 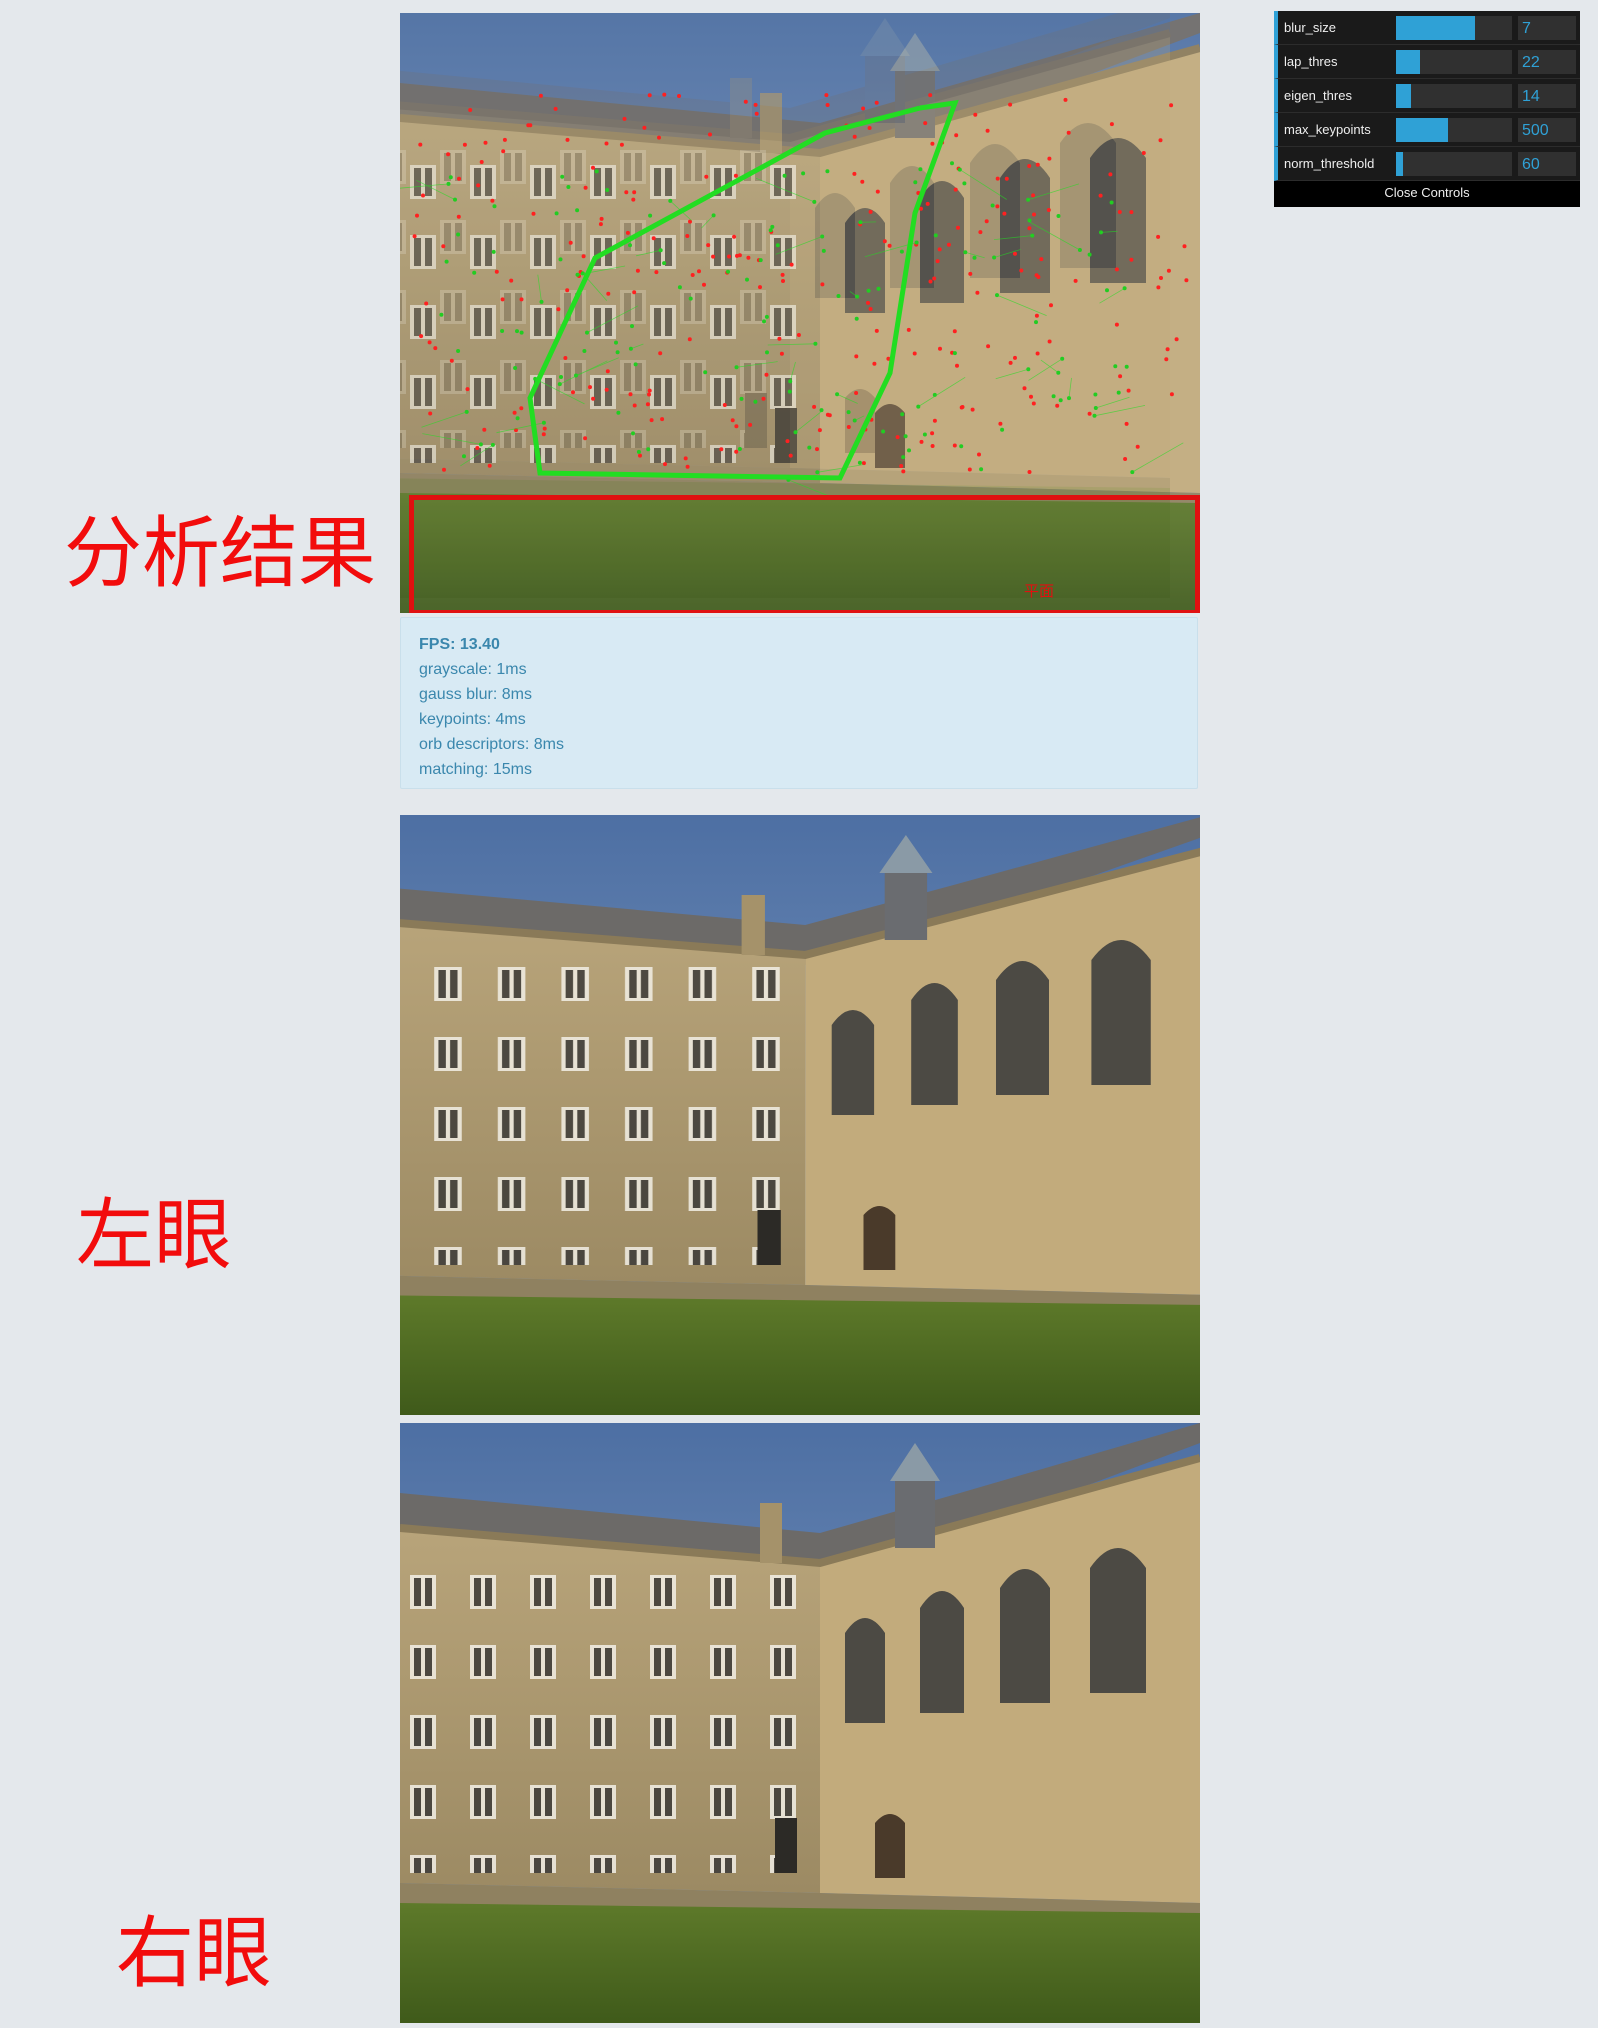 What do you see at coordinates (1547, 28) in the screenshot?
I see `value-field: 7` at bounding box center [1547, 28].